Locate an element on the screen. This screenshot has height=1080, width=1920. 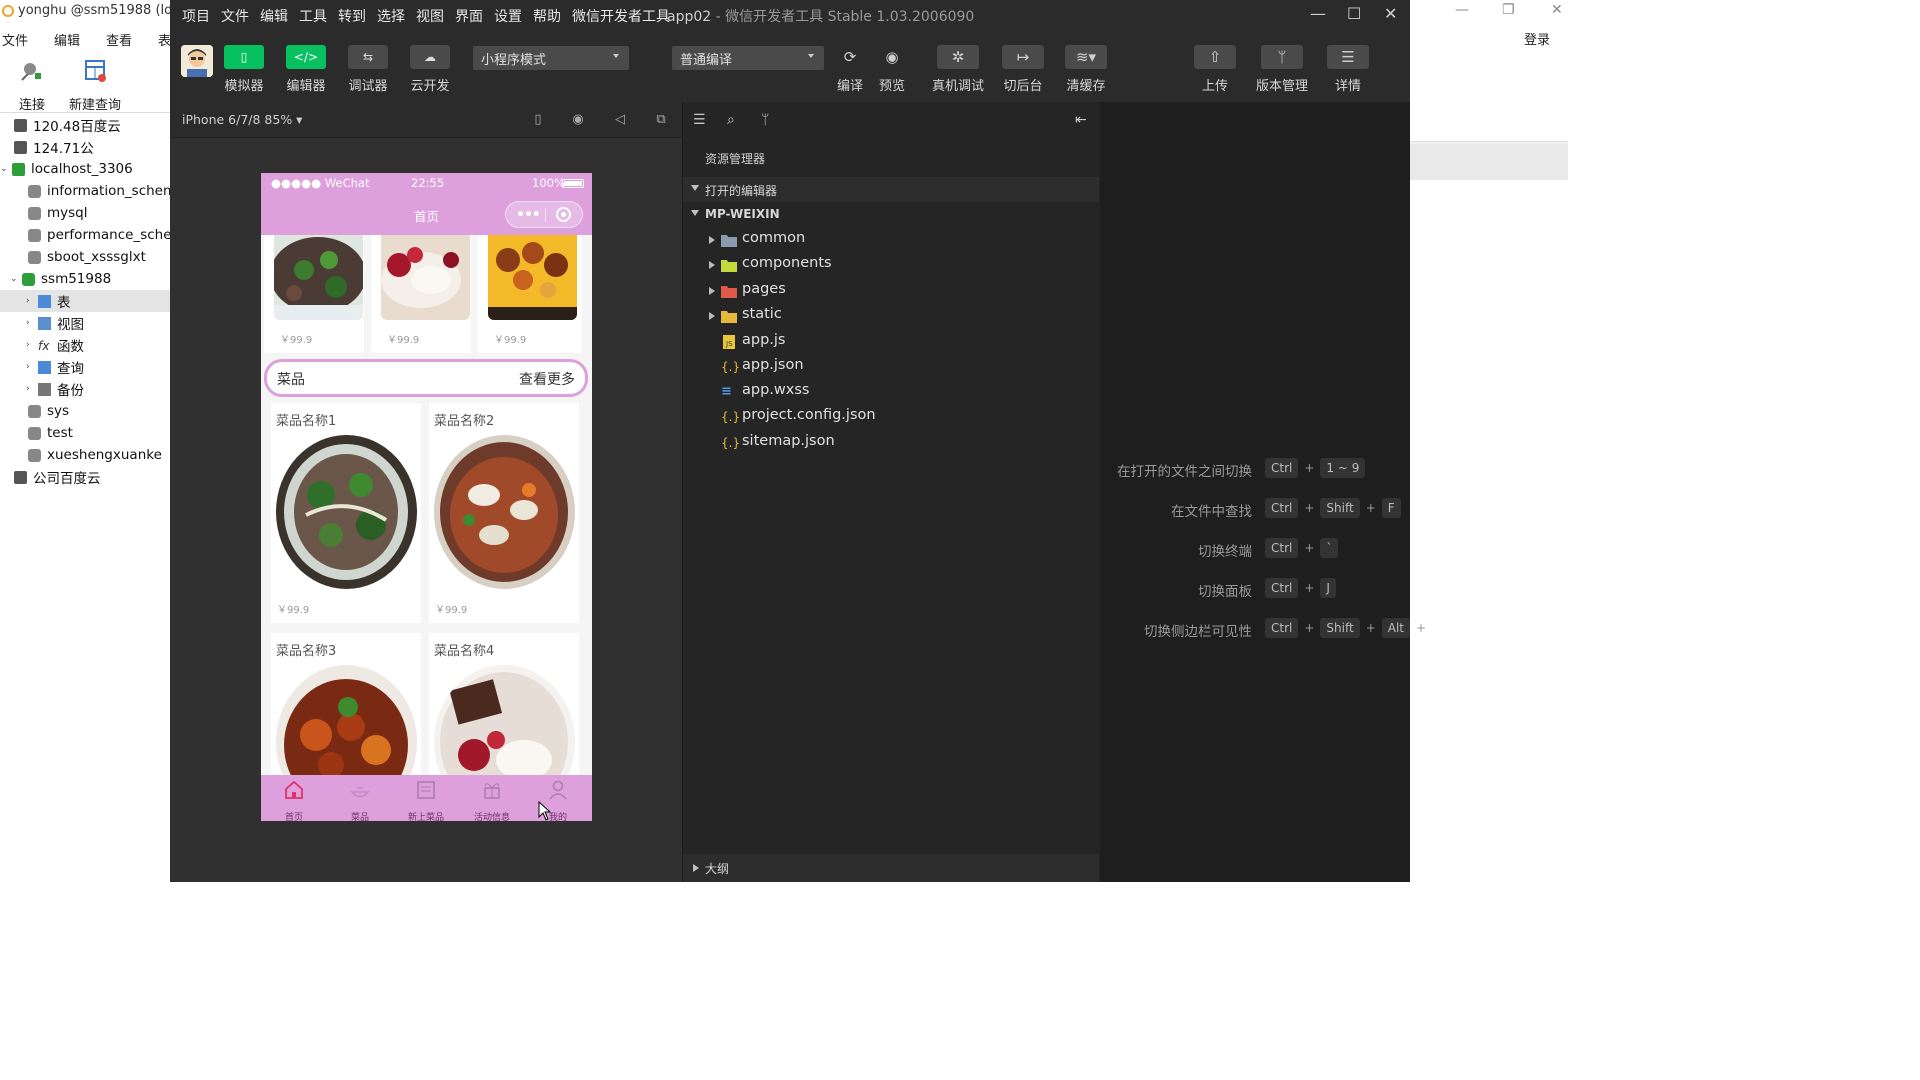
json-file-icon: {.} is located at coordinates (731, 417).